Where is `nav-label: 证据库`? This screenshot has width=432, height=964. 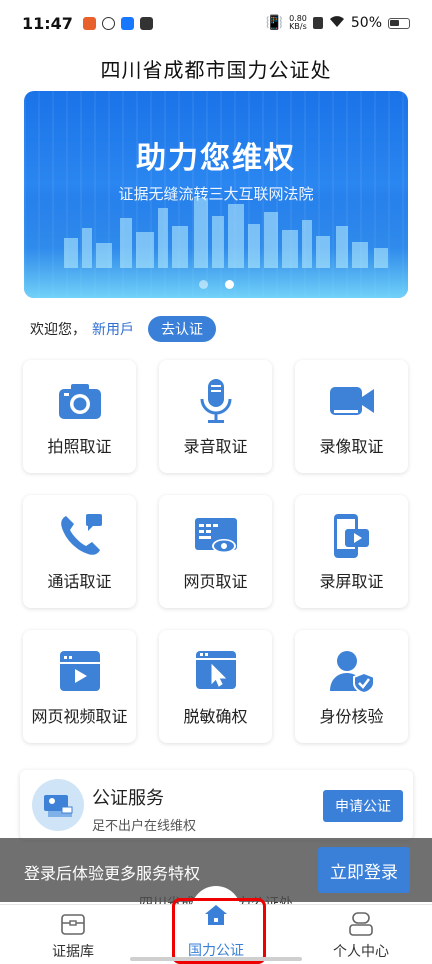 nav-label: 证据库 is located at coordinates (73, 952).